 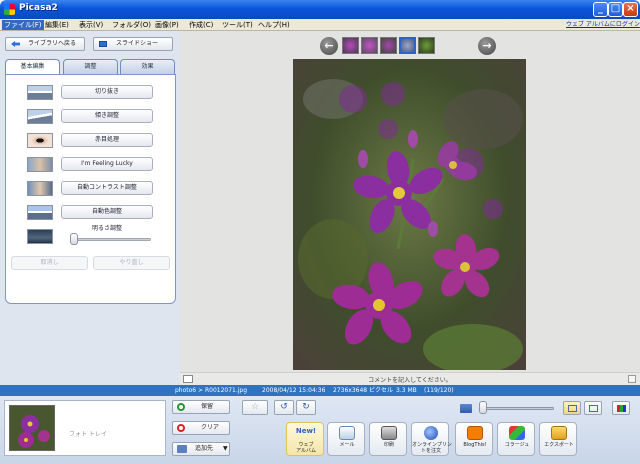 I want to click on compare-view-button, so click(x=593, y=408).